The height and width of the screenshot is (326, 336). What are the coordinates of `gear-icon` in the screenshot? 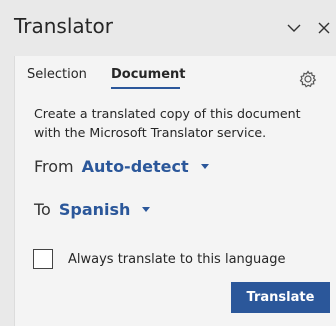 It's located at (308, 79).